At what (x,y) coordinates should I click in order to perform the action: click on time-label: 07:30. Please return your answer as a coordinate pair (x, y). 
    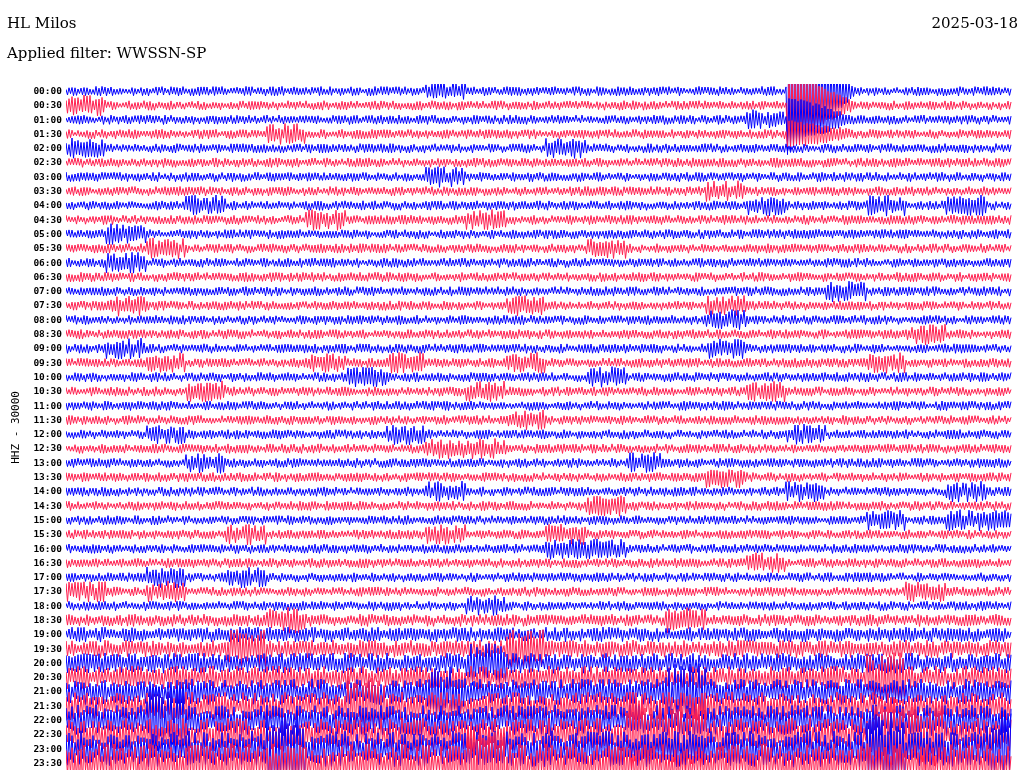
    Looking at the image, I should click on (47, 305).